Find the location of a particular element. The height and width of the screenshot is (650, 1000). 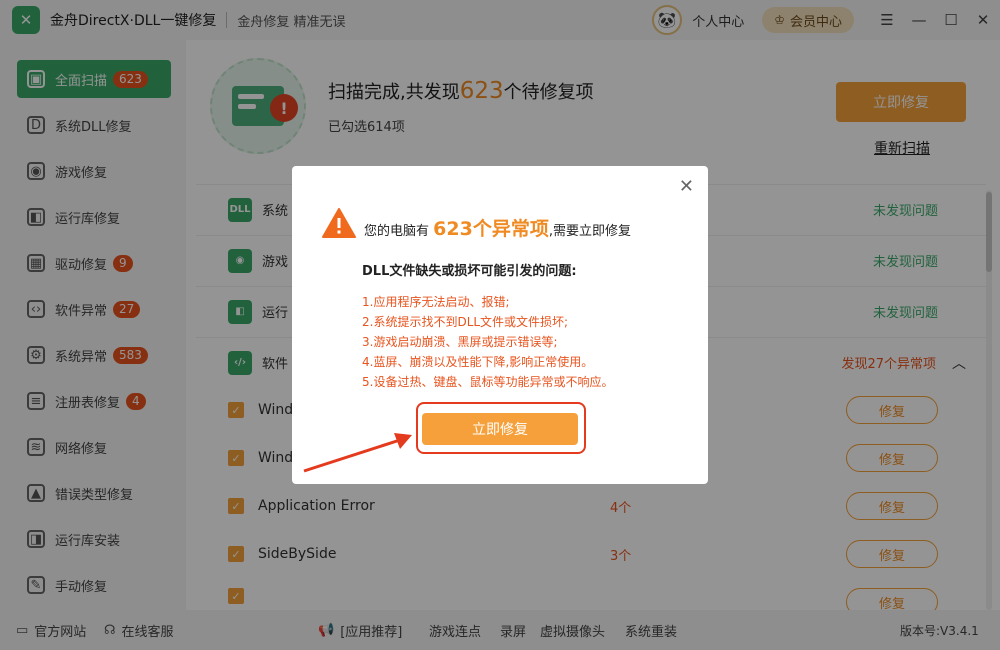

dialog-repair-now-button: 立即修复 is located at coordinates (500, 429).